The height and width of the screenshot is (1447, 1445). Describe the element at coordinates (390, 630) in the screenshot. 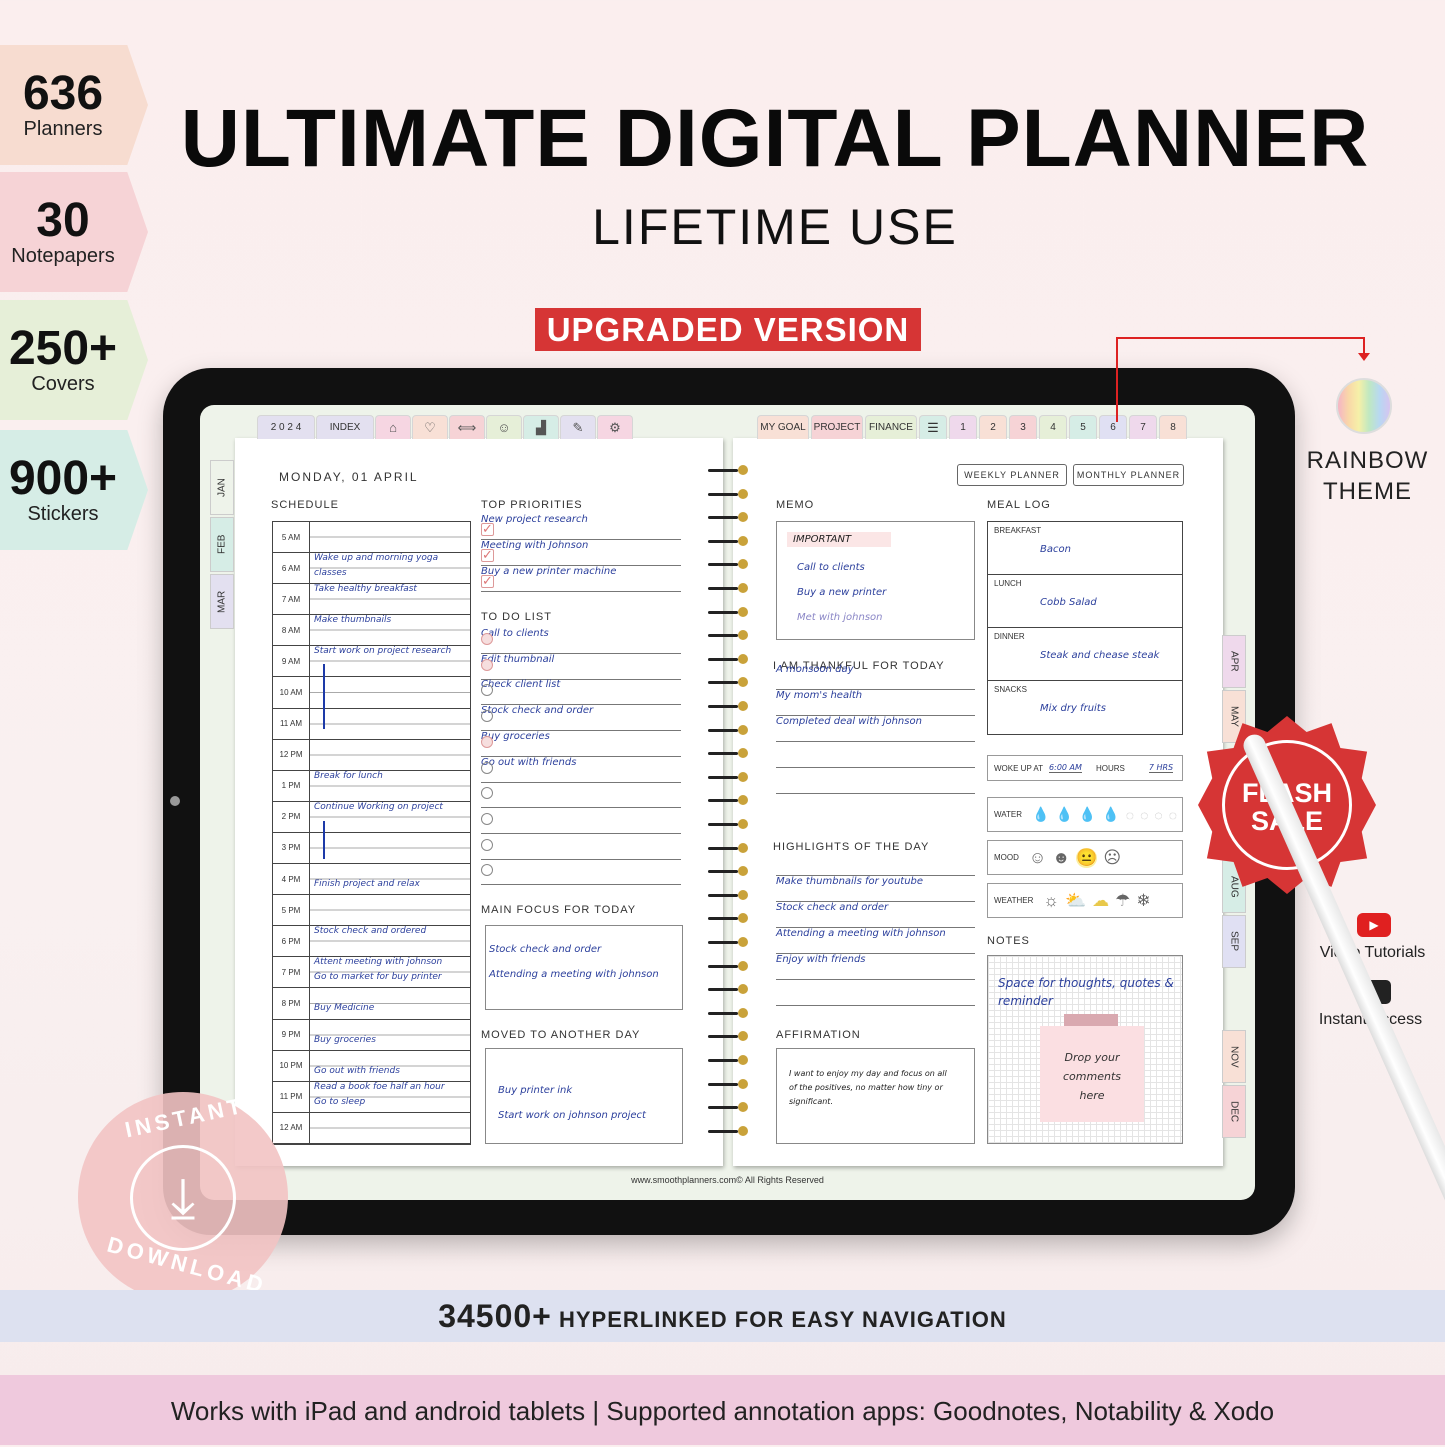

I see `schedule-cell: Make thumbnails` at that location.